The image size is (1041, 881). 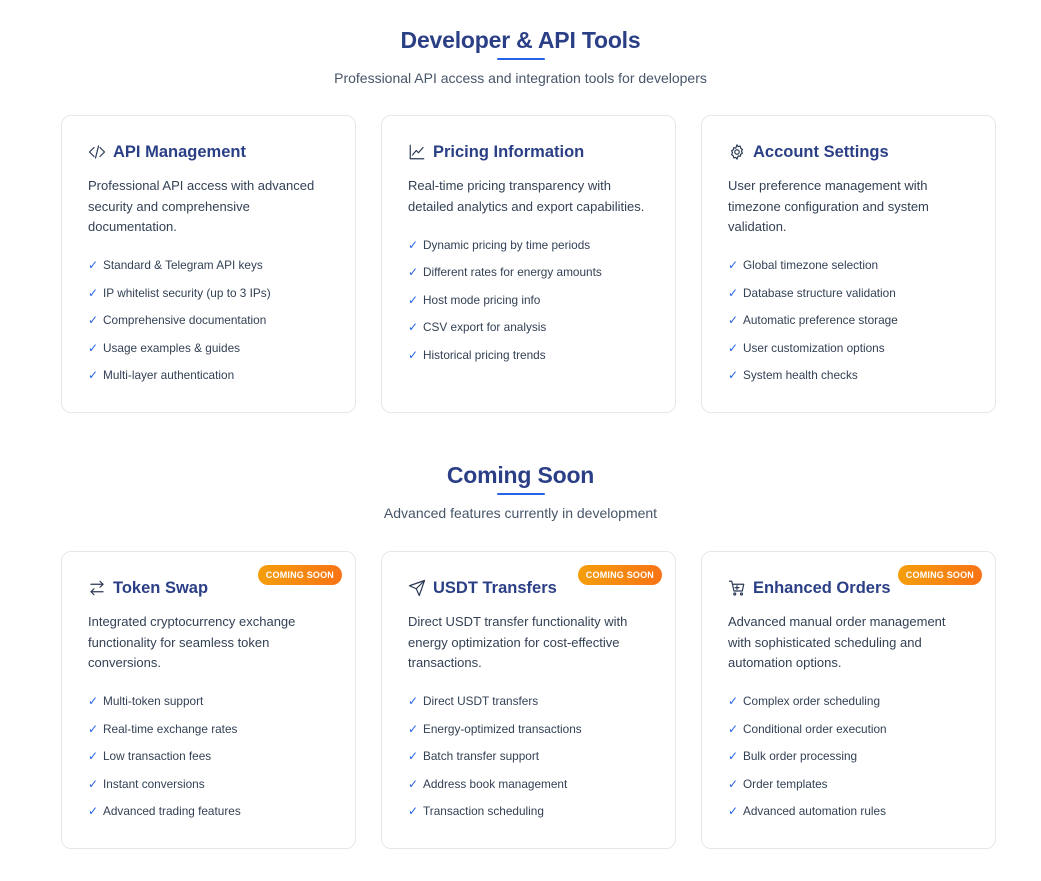 I want to click on feature-item: ✓ System health checks, so click(x=793, y=375).